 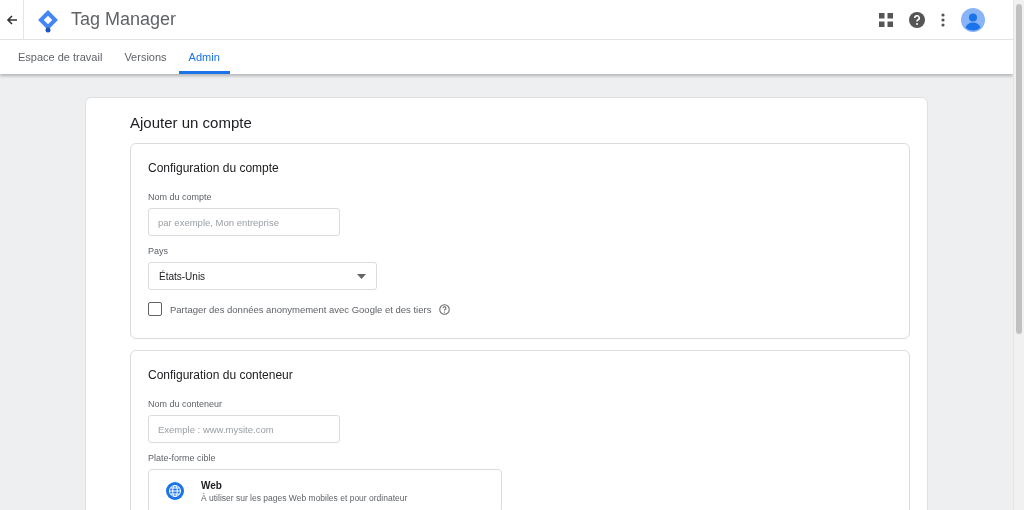 What do you see at coordinates (204, 57) in the screenshot?
I see `tab: Admin` at bounding box center [204, 57].